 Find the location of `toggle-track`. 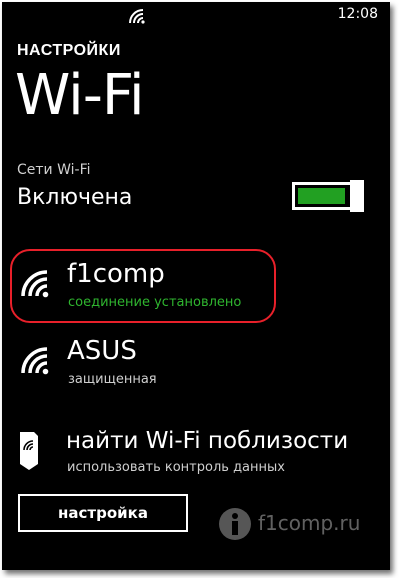

toggle-track is located at coordinates (324, 196).